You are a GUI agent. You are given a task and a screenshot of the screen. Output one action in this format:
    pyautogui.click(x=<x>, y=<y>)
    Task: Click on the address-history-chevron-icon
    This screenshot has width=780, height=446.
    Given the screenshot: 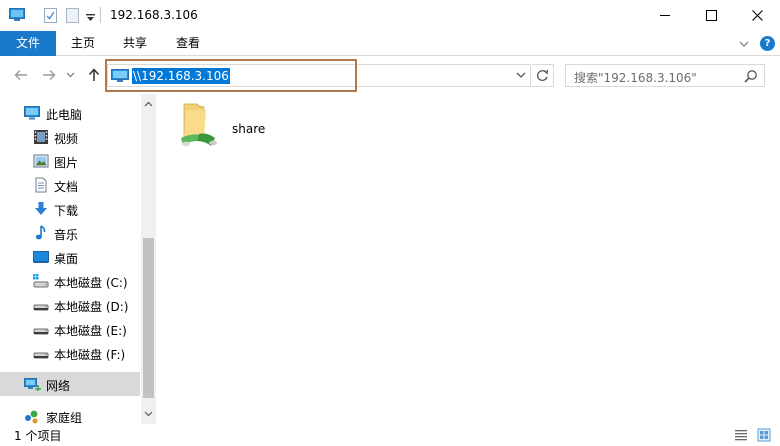 What is the action you would take?
    pyautogui.click(x=521, y=75)
    